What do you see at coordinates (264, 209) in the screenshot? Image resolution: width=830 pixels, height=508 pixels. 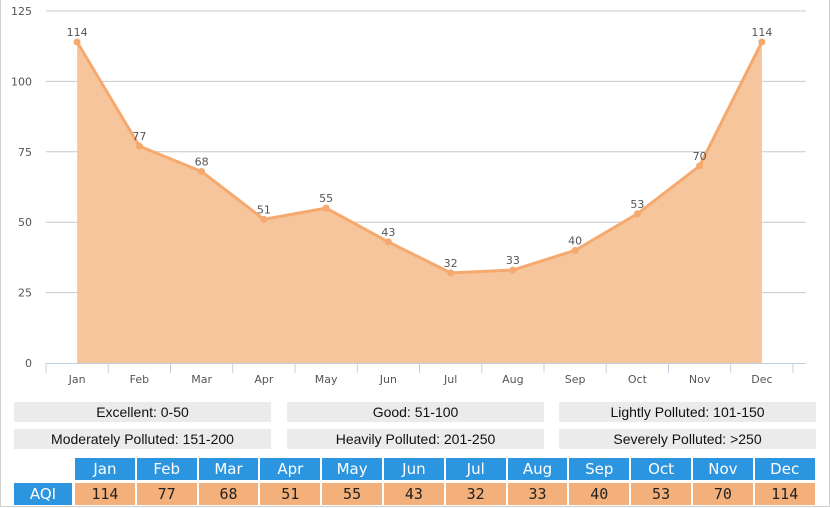 I see `data-label: 51` at bounding box center [264, 209].